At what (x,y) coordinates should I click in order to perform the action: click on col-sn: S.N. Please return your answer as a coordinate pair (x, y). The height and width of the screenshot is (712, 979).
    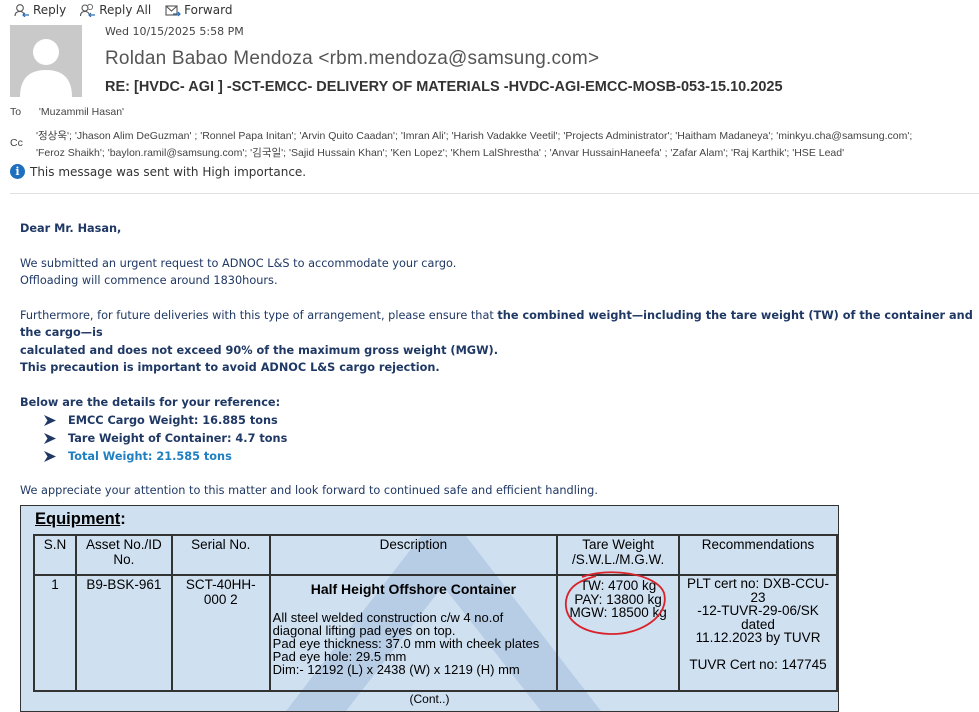
    Looking at the image, I should click on (55, 555).